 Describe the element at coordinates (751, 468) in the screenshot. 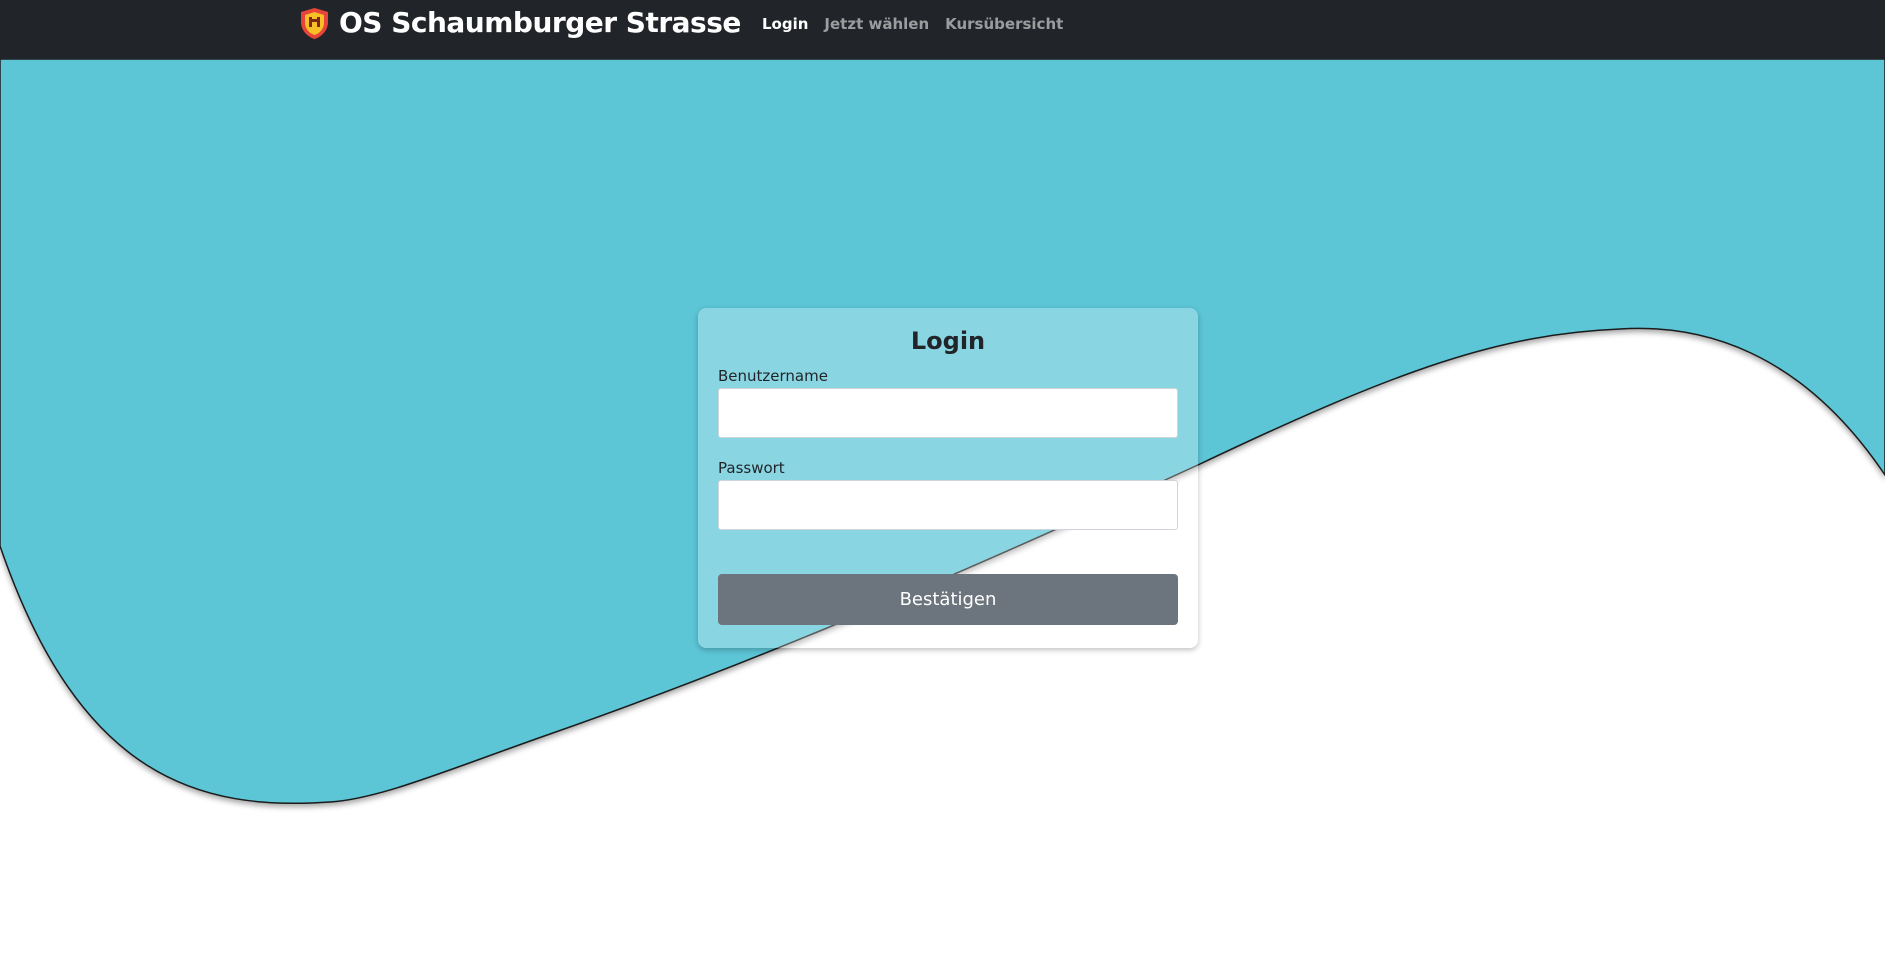

I see `password-label: Passwort` at that location.